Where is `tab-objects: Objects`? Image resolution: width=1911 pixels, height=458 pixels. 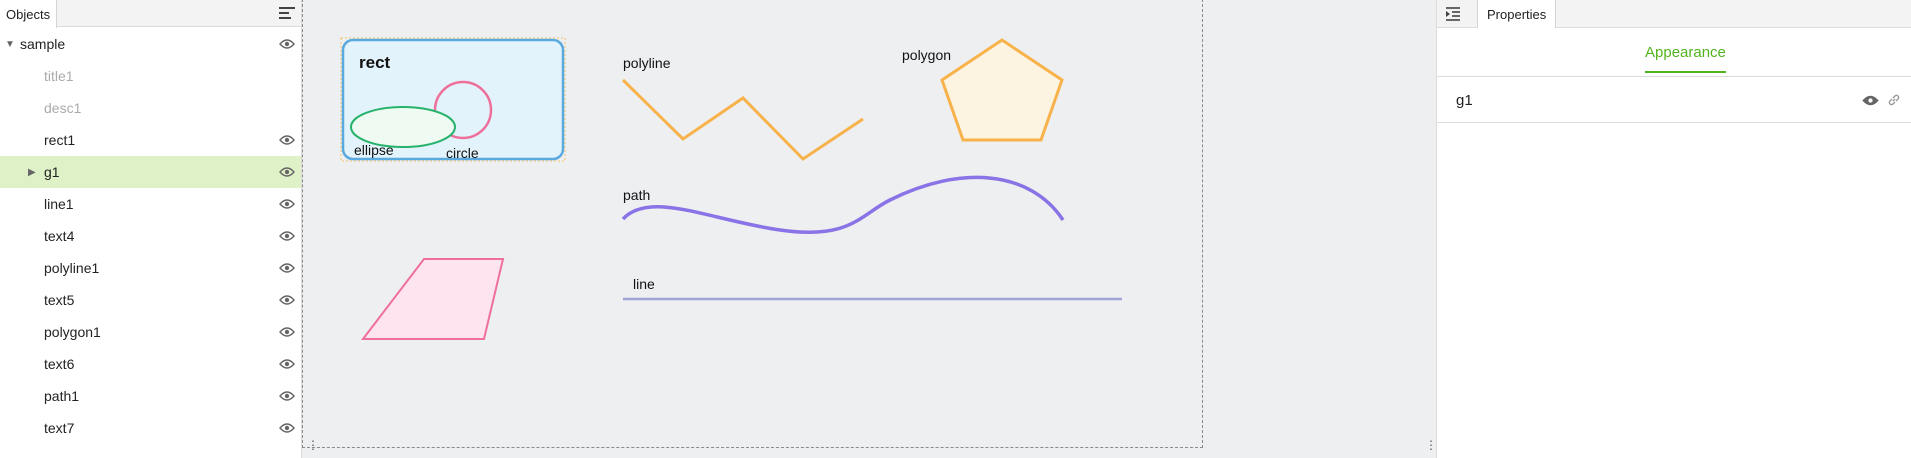 tab-objects: Objects is located at coordinates (29, 14).